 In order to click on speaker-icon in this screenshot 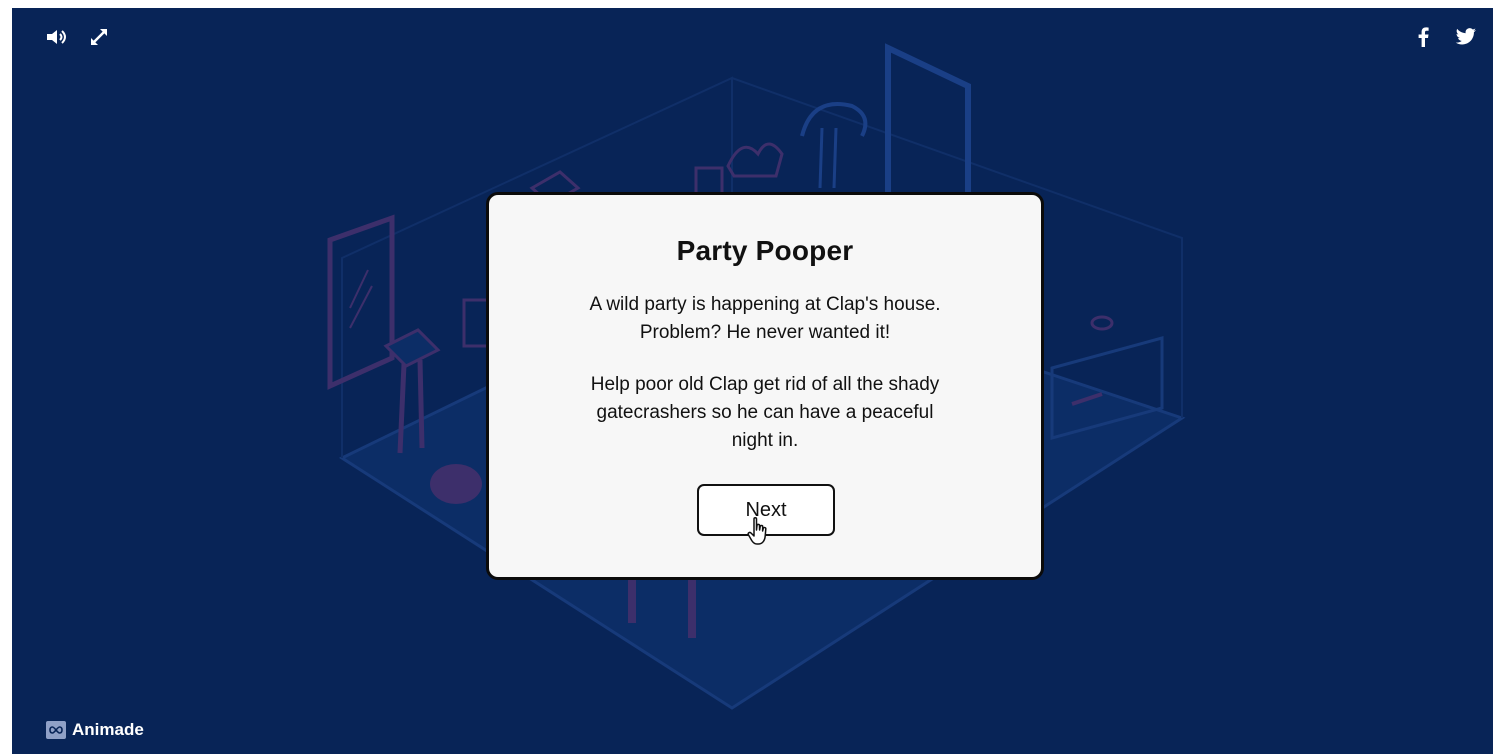, I will do `click(56, 37)`.